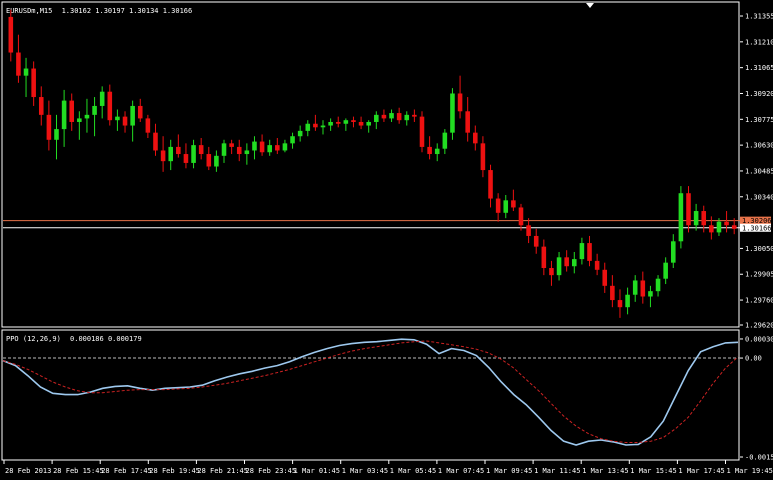 The height and width of the screenshot is (480, 773). What do you see at coordinates (759, 339) in the screenshot?
I see `ppo-tick-label: 0.000303` at bounding box center [759, 339].